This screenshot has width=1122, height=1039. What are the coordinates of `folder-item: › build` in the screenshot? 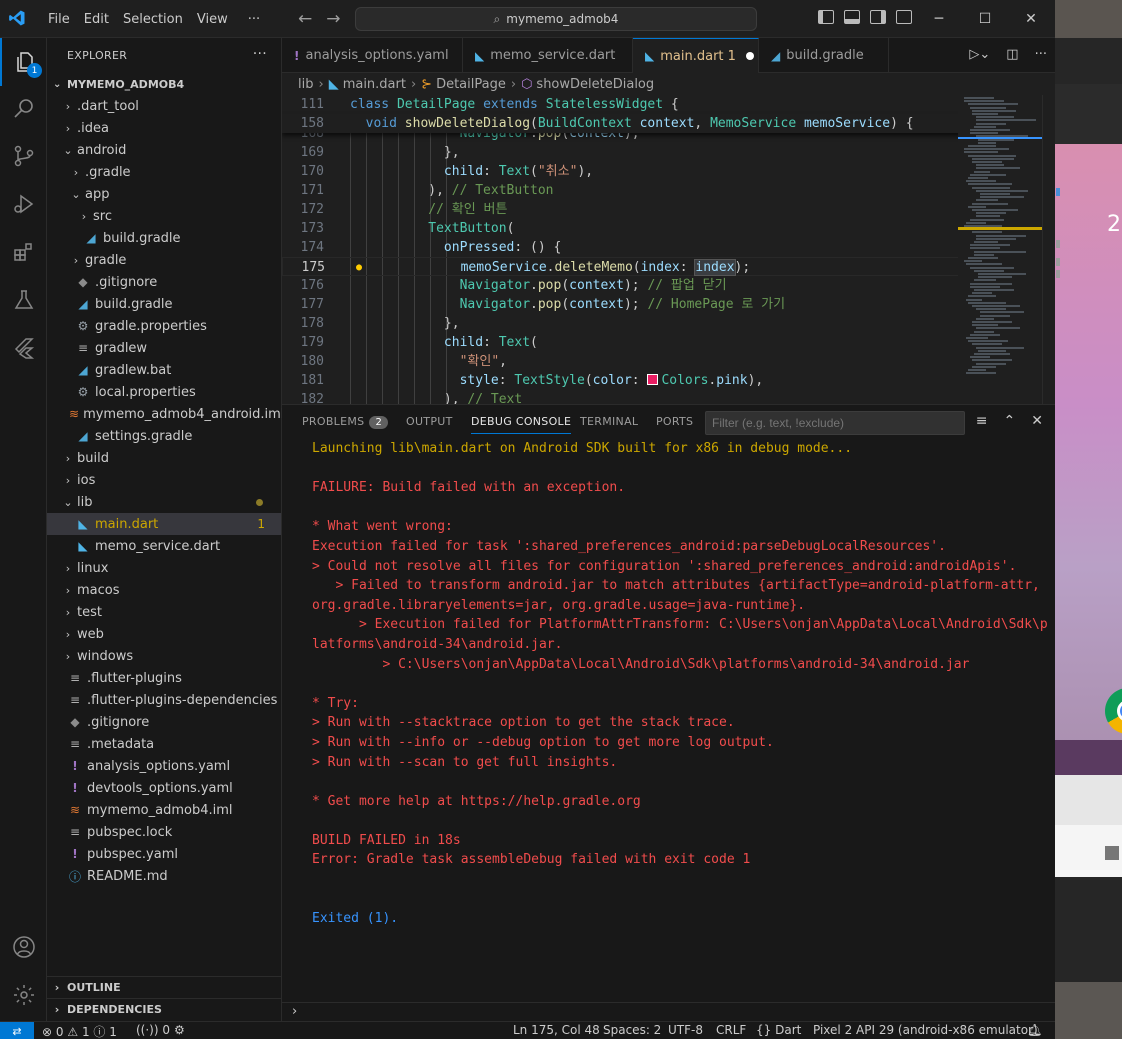 It's located at (164, 458).